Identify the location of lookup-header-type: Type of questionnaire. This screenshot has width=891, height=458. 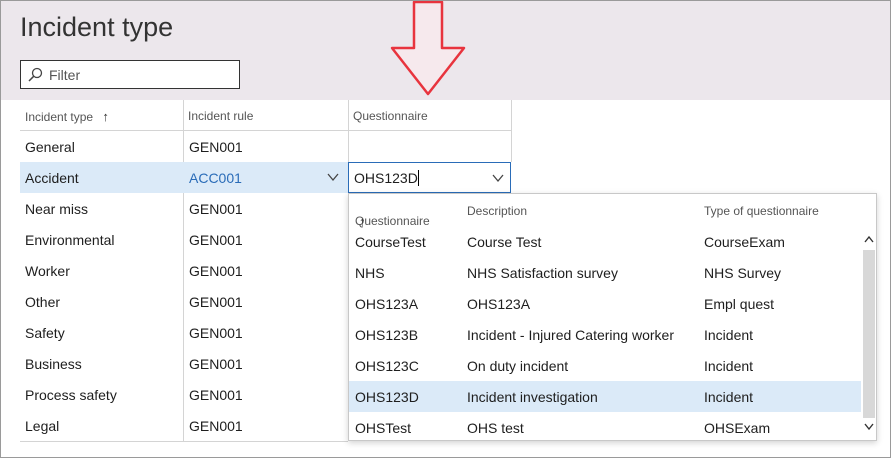
(761, 211).